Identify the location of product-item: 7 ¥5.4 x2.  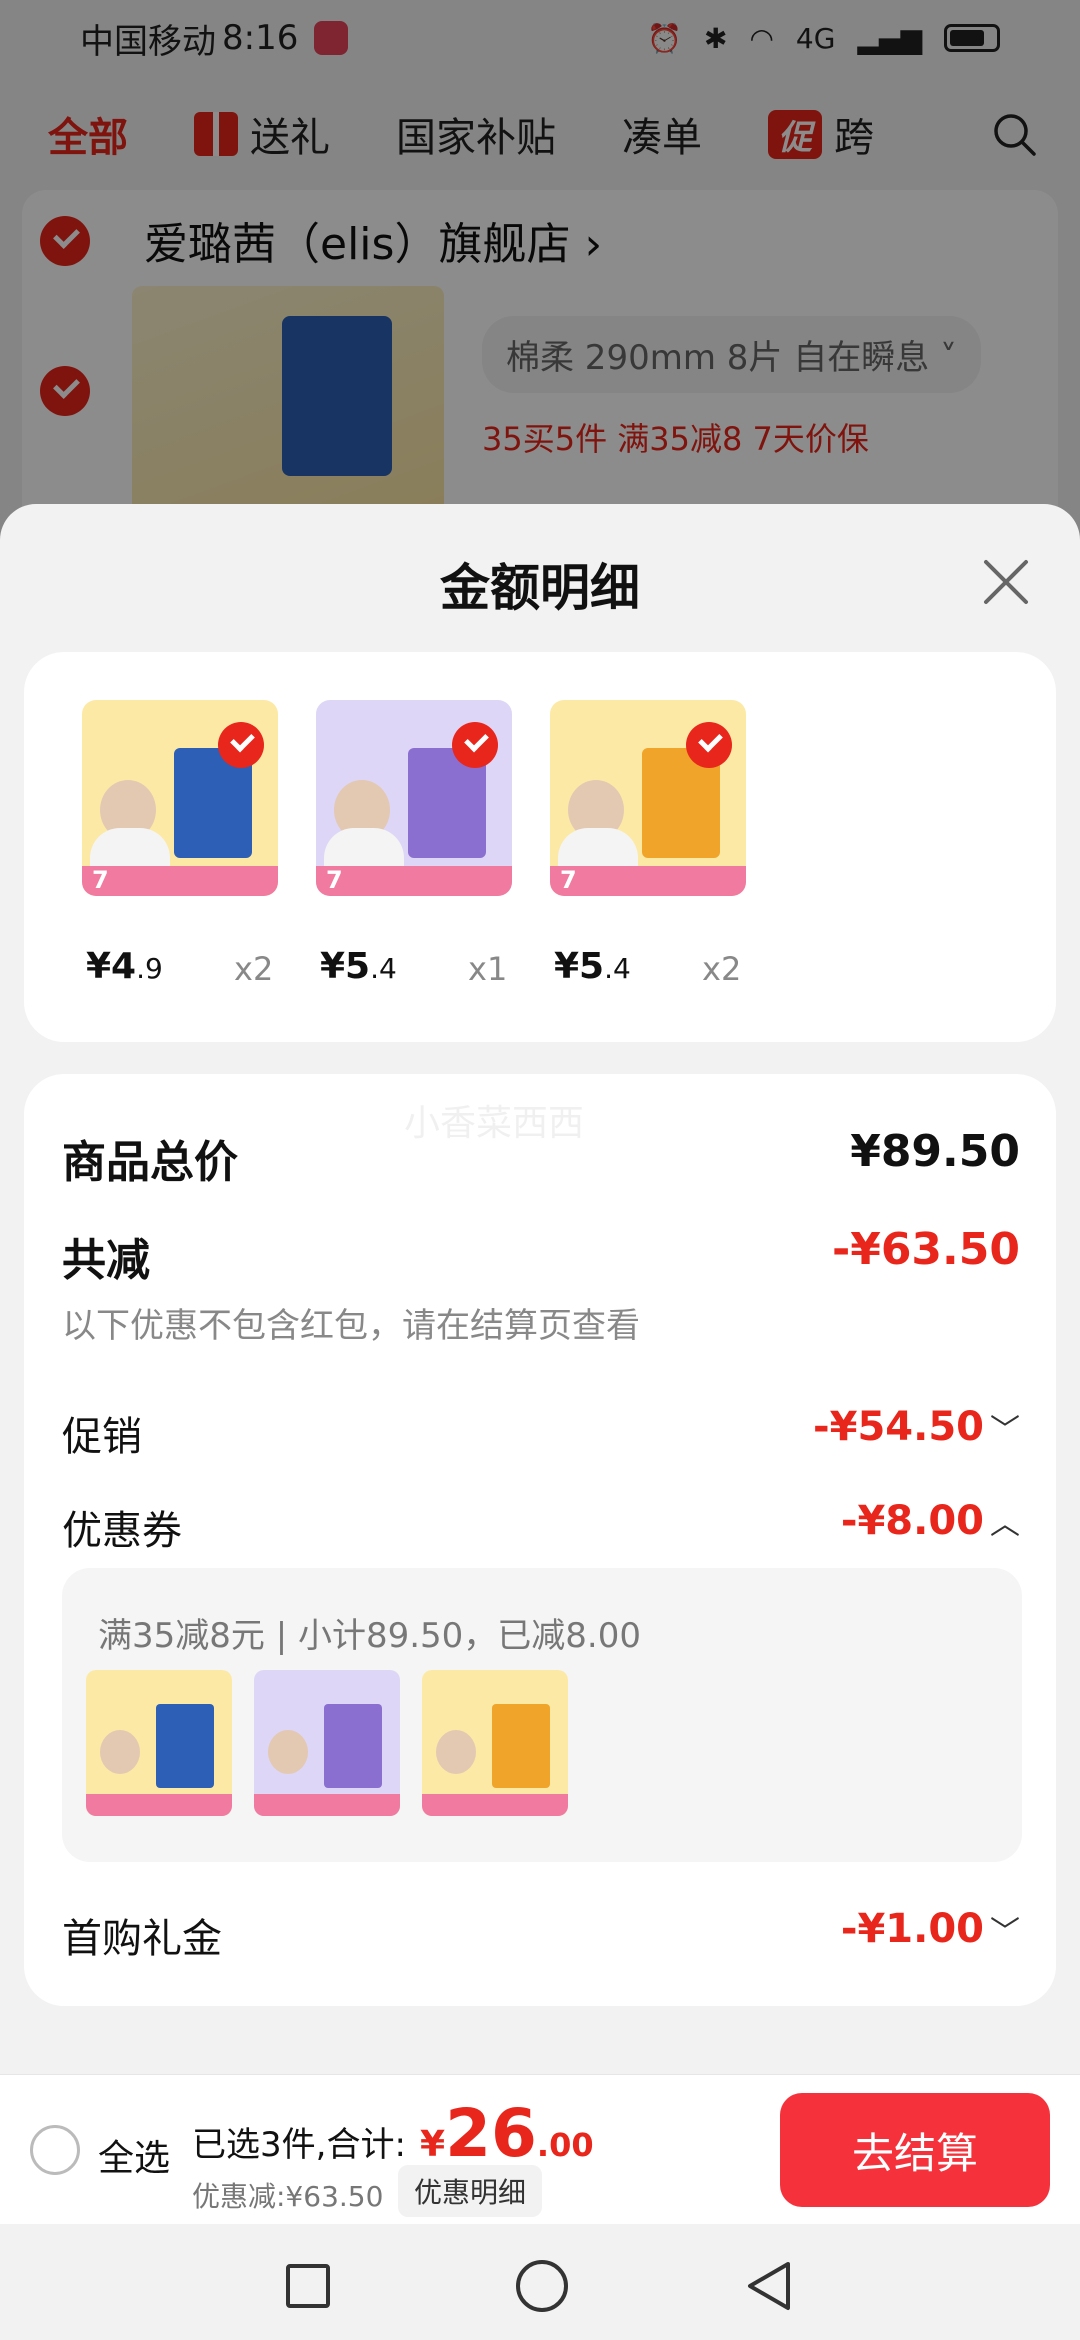
(648, 844).